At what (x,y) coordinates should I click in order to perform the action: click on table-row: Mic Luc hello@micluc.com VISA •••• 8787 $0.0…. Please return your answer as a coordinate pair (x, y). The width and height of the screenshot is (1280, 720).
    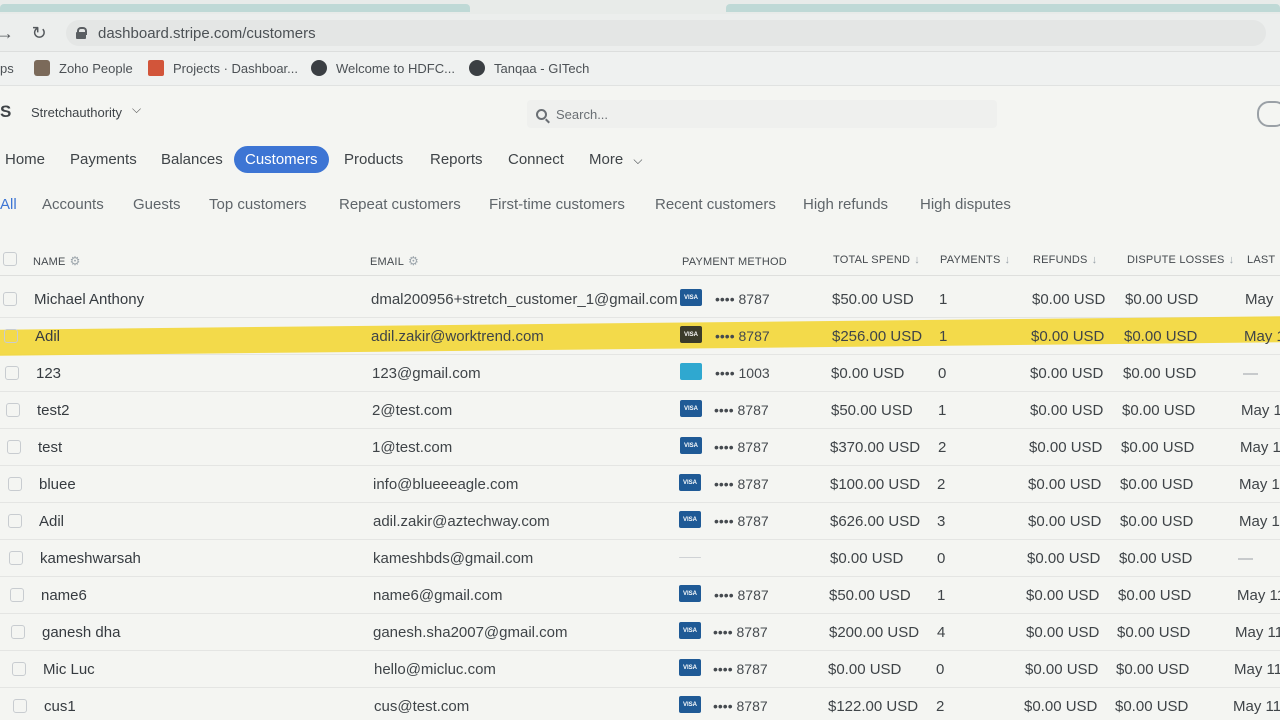
    Looking at the image, I should click on (640, 669).